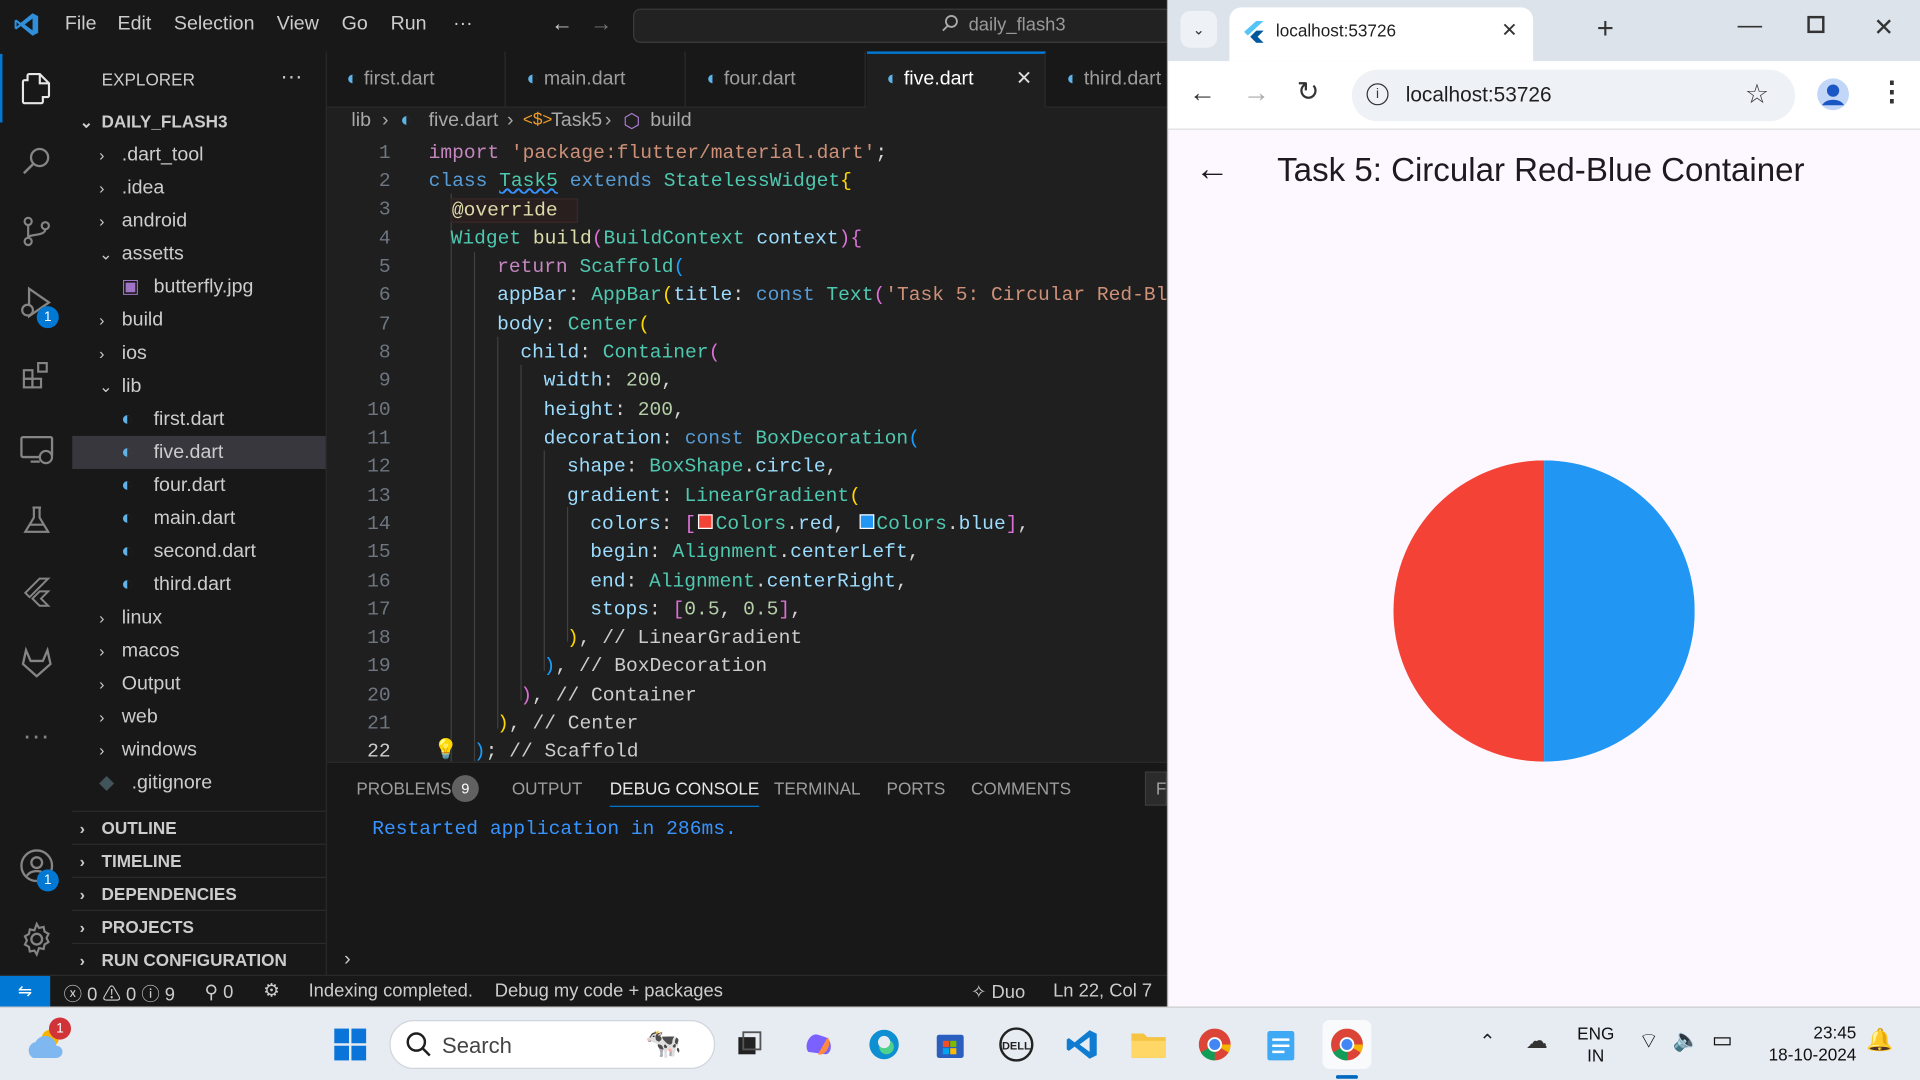 The height and width of the screenshot is (1080, 1920). I want to click on nav-back-icon: ←, so click(562, 24).